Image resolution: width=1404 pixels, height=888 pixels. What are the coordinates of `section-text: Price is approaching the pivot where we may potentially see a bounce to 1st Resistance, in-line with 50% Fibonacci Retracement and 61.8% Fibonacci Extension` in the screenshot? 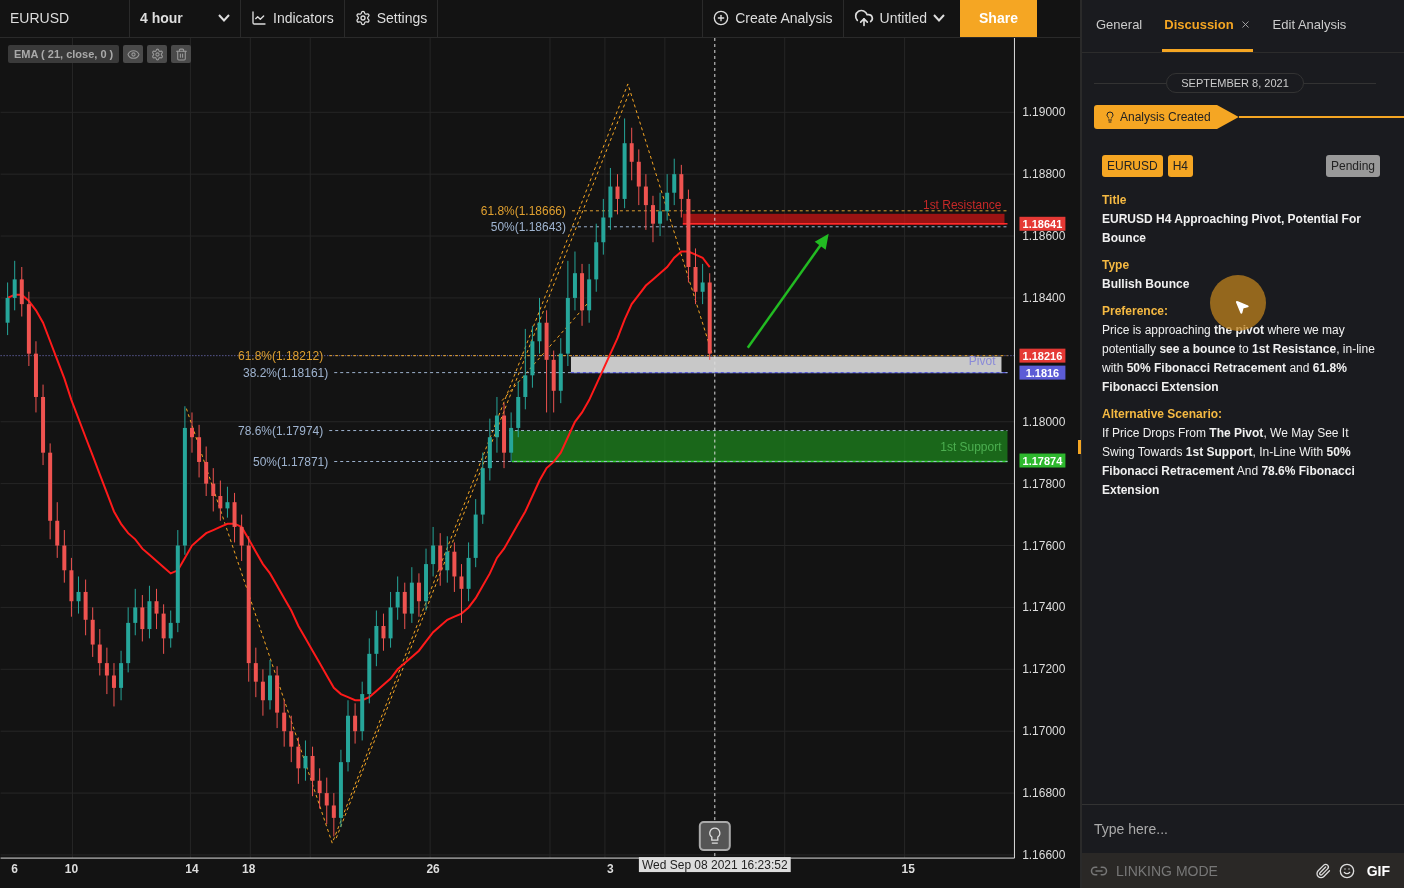 It's located at (1239, 359).